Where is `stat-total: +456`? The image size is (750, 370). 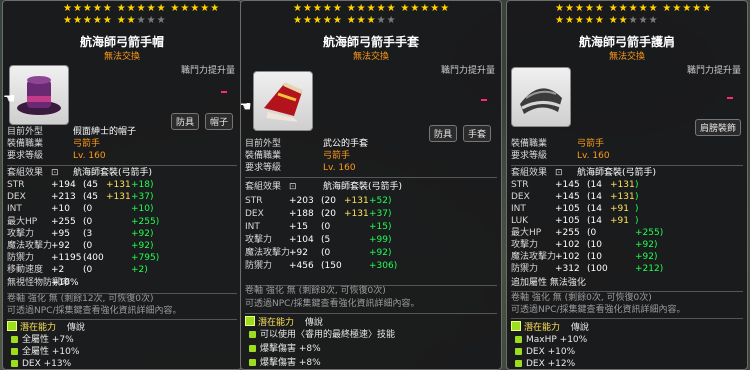 stat-total: +456 is located at coordinates (301, 266).